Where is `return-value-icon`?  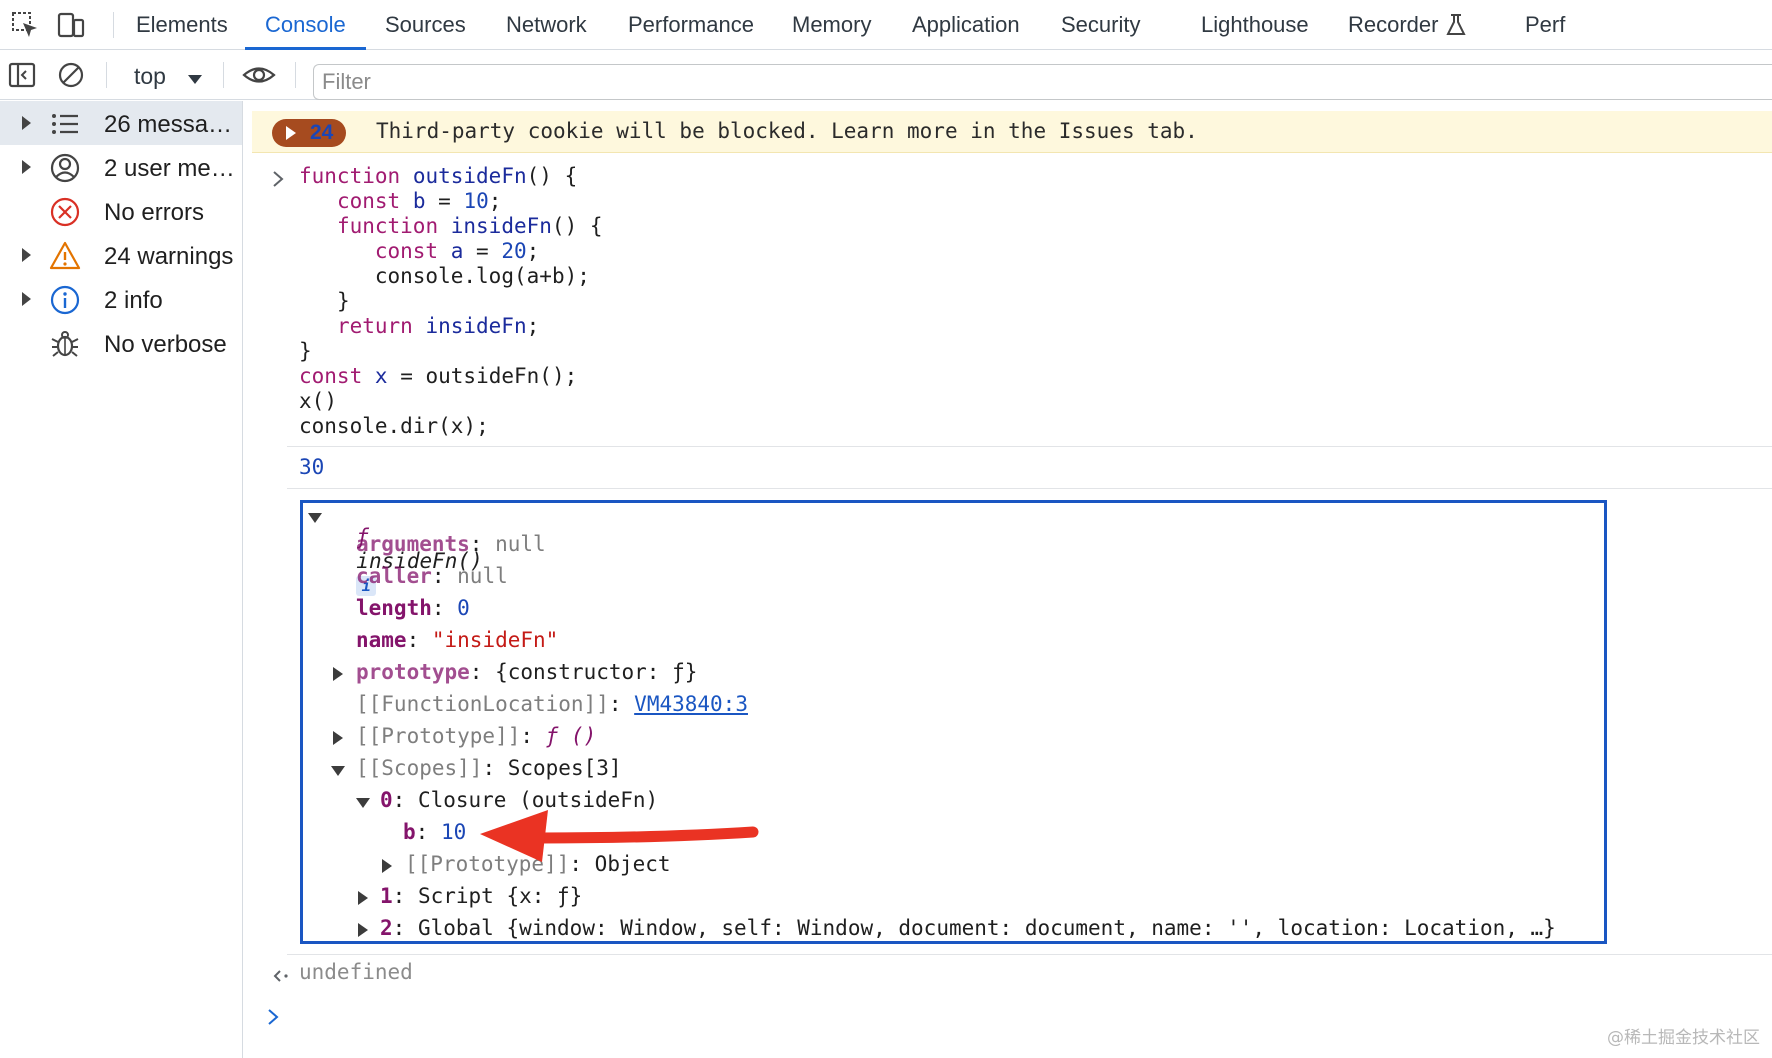 return-value-icon is located at coordinates (280, 976).